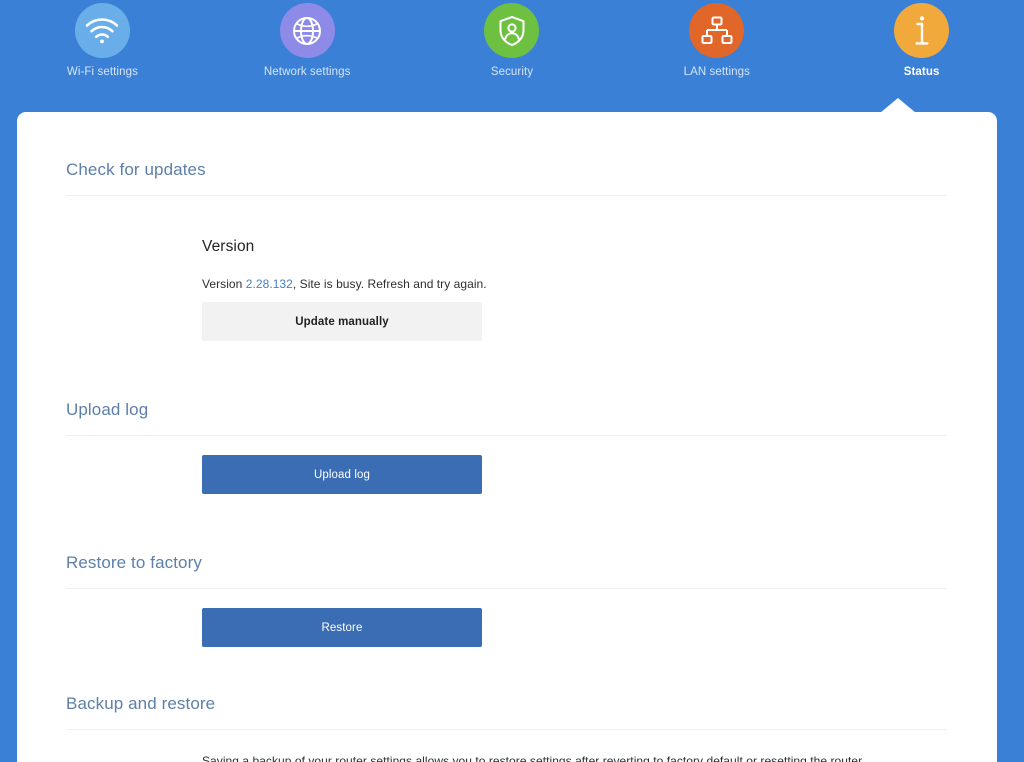 The width and height of the screenshot is (1024, 762). I want to click on globe-icon, so click(307, 31).